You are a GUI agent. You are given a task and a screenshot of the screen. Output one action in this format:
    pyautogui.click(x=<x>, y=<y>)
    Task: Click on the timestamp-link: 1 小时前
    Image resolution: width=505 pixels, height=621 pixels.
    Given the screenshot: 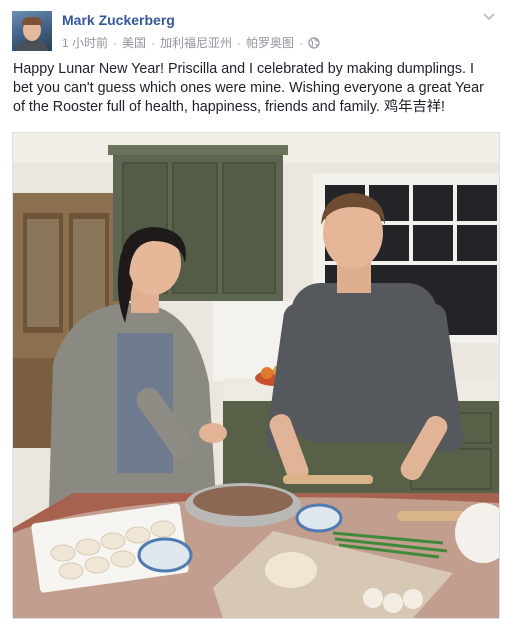 What is the action you would take?
    pyautogui.click(x=85, y=42)
    